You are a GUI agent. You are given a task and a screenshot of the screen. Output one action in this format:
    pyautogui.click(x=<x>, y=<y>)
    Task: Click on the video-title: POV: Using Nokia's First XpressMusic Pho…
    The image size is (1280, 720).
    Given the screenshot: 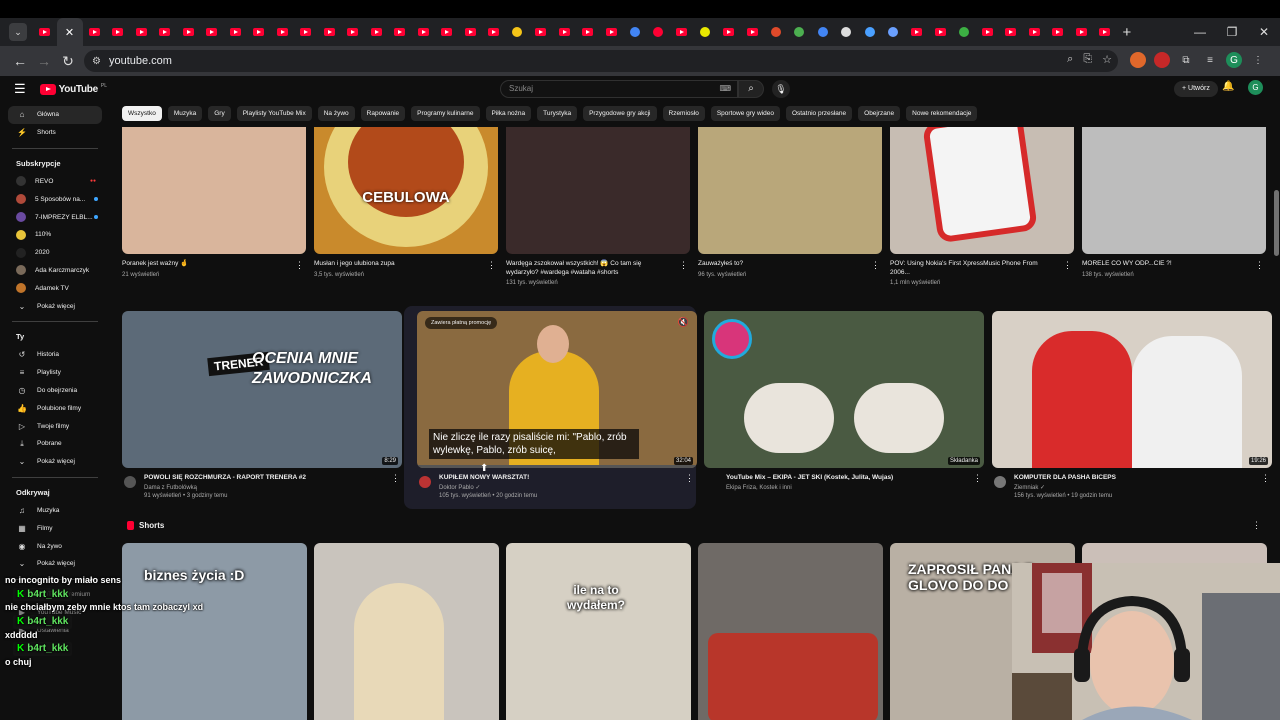 What is the action you would take?
    pyautogui.click(x=974, y=268)
    